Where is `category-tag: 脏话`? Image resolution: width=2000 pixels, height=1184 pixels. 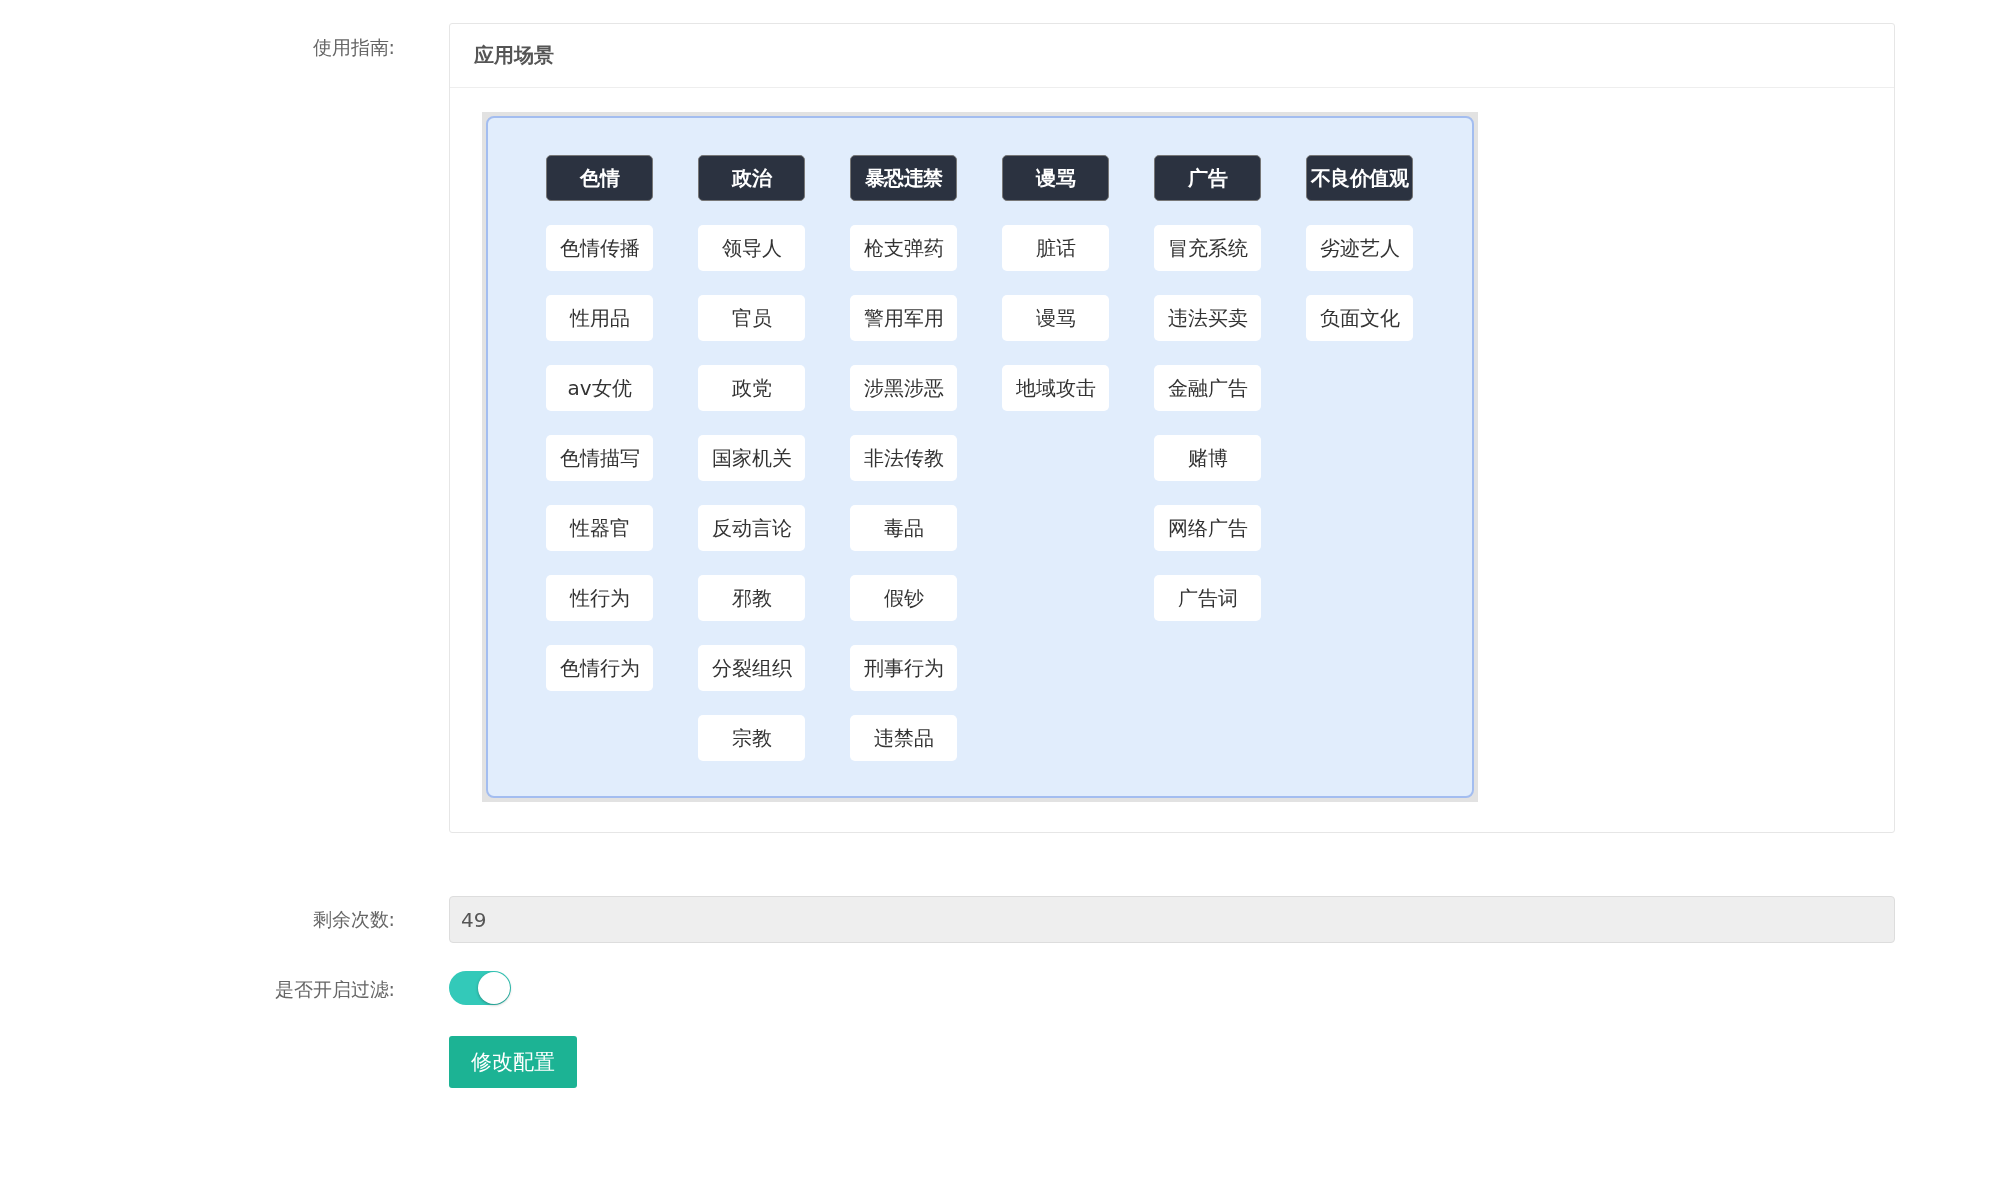 category-tag: 脏话 is located at coordinates (1055, 248).